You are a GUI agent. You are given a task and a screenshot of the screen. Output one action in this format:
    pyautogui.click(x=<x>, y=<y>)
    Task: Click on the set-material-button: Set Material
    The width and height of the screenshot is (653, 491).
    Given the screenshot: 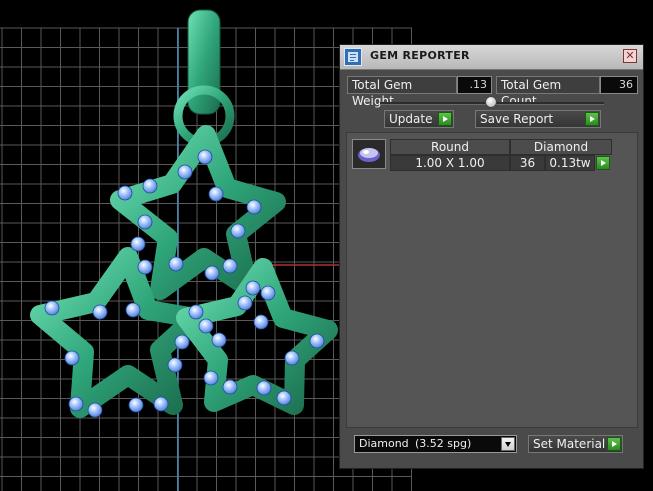 What is the action you would take?
    pyautogui.click(x=575, y=444)
    